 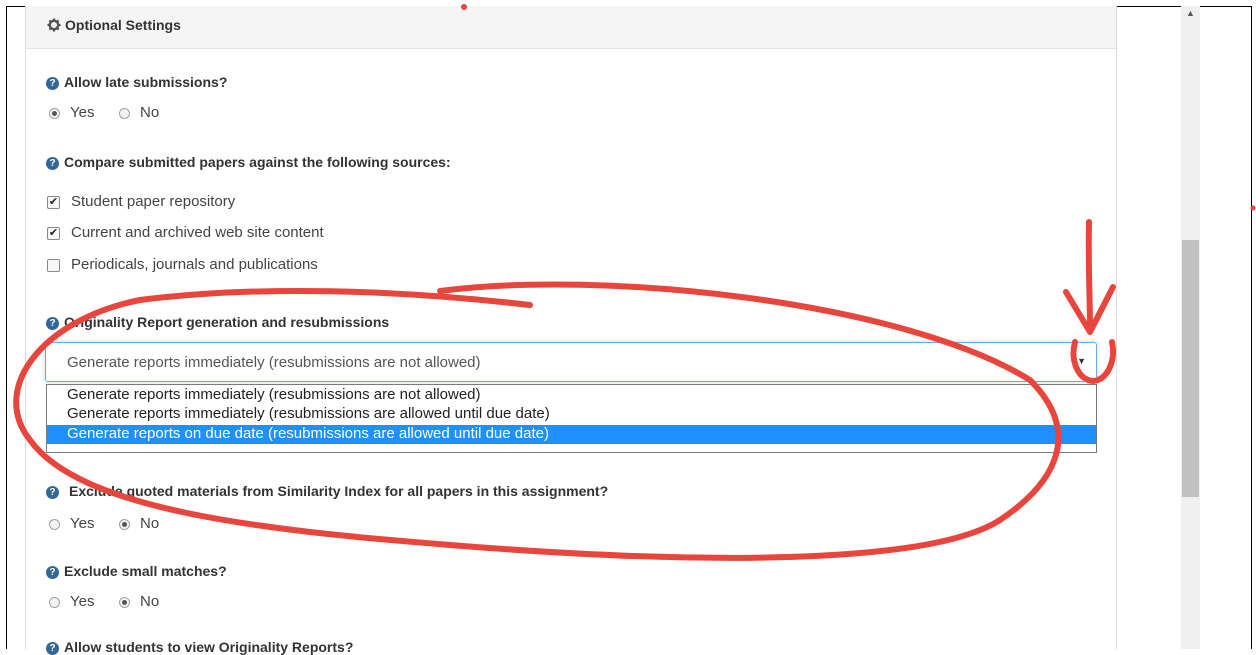 I want to click on annotation-small-circle, so click(x=1093, y=361).